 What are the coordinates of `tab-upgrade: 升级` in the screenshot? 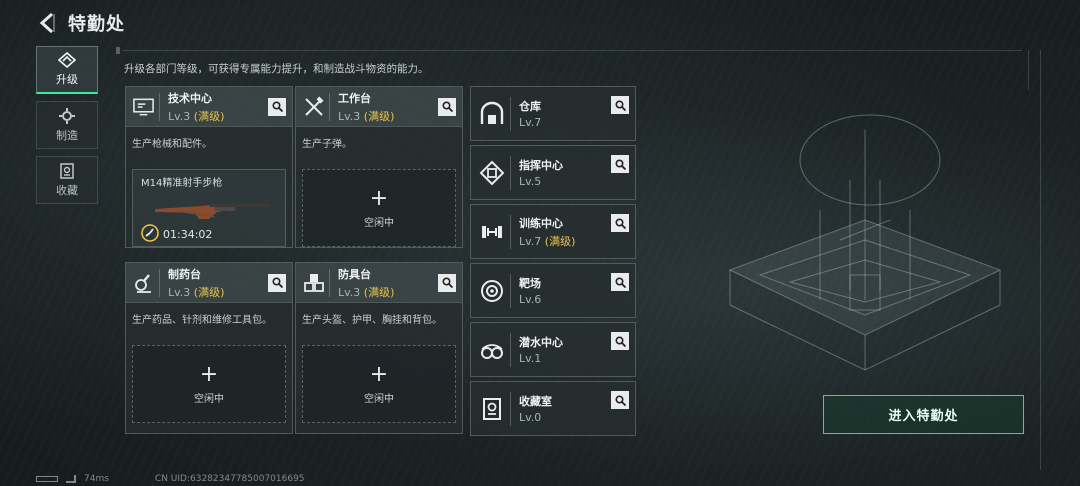 It's located at (67, 70).